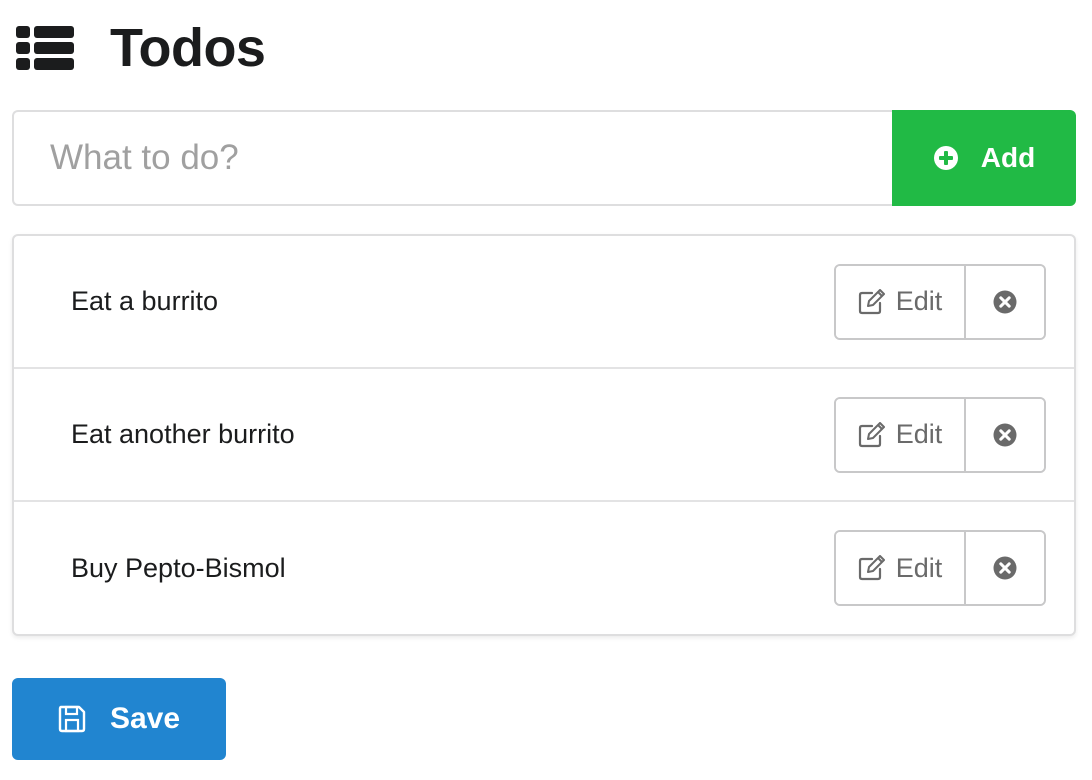  I want to click on save-button-label: Save, so click(145, 718).